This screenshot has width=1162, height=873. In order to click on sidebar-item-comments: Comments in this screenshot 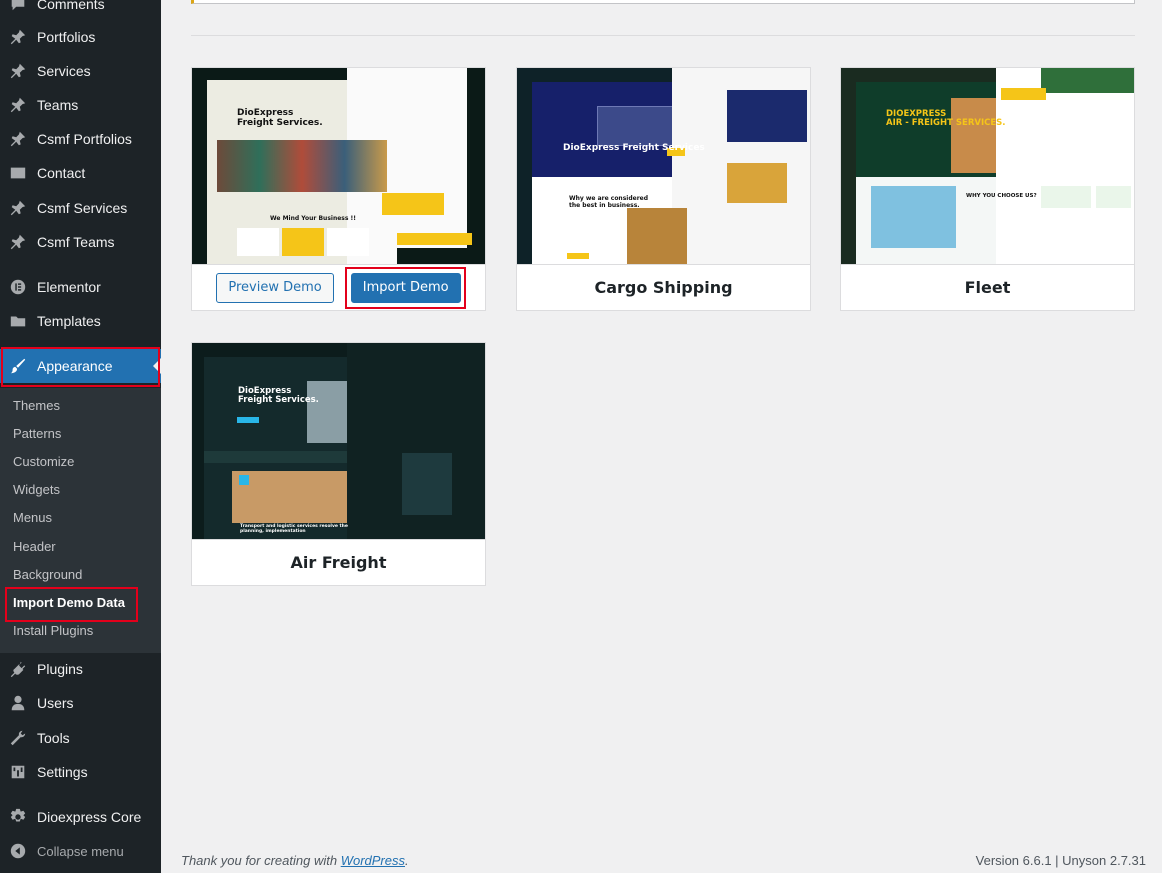, I will do `click(80, 10)`.